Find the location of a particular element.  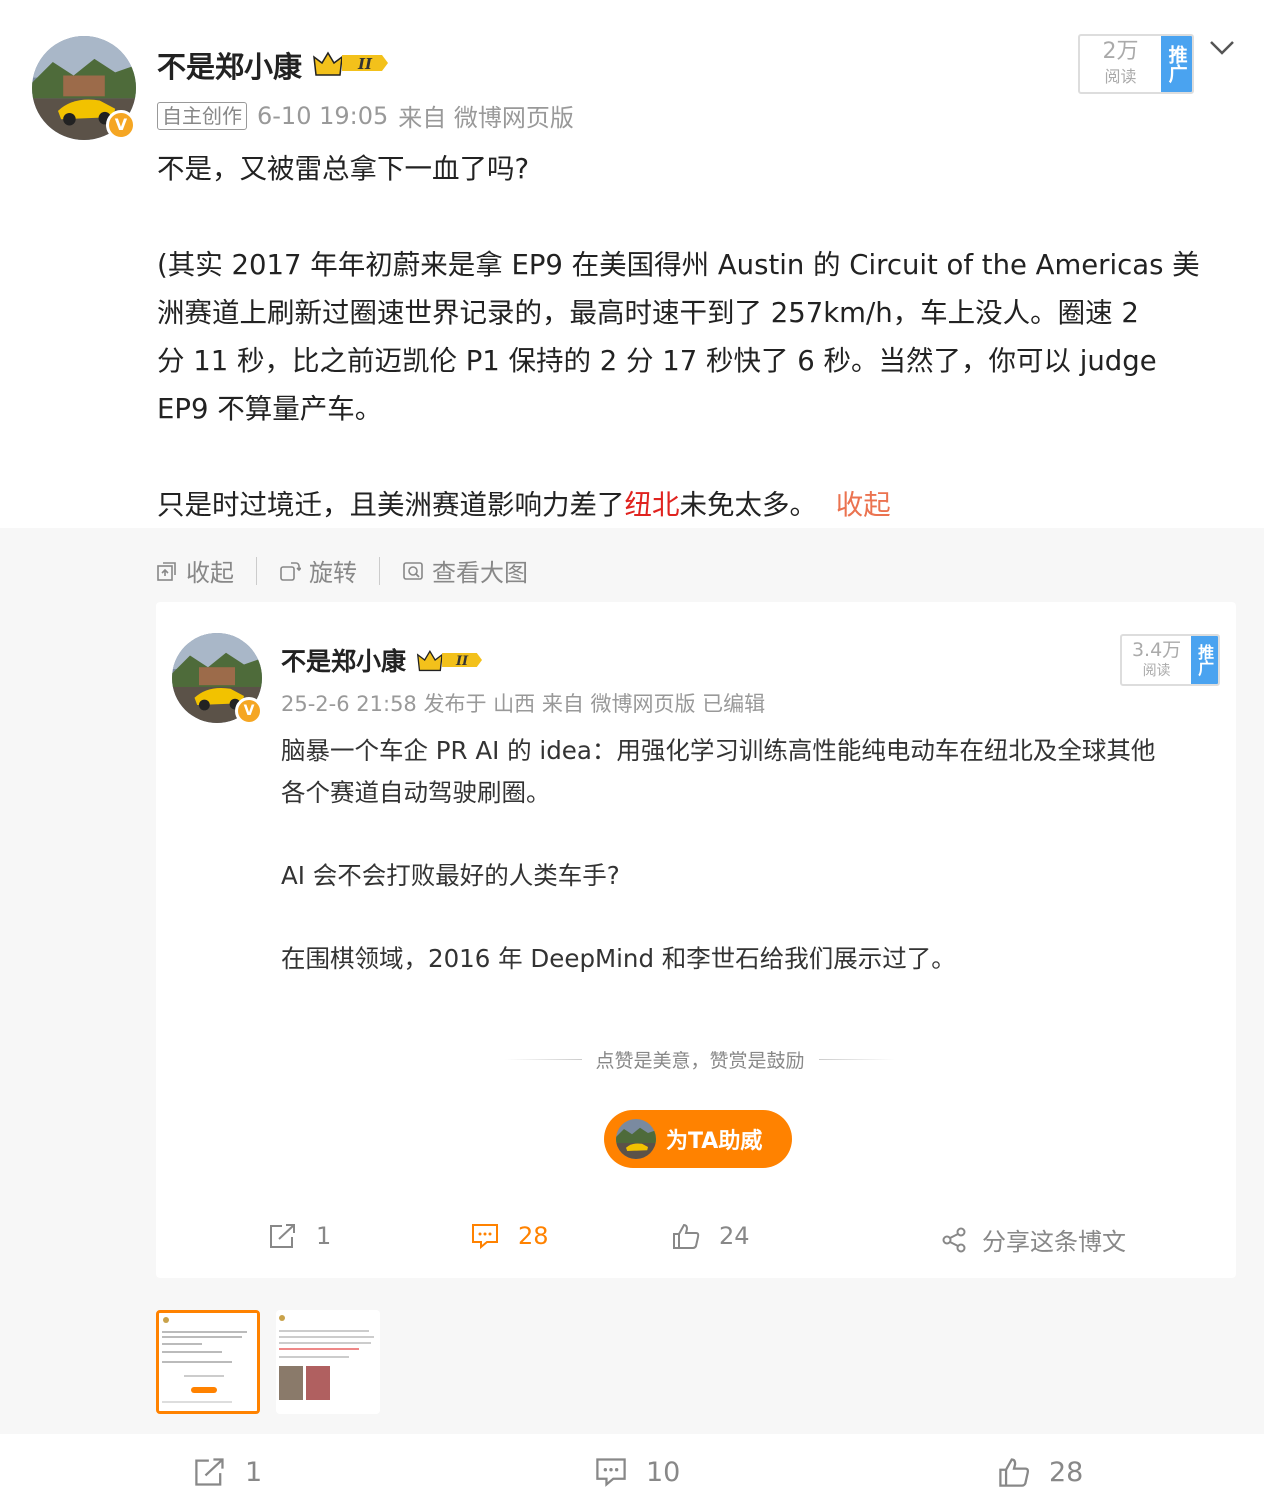

collapse-icon is located at coordinates (166, 571).